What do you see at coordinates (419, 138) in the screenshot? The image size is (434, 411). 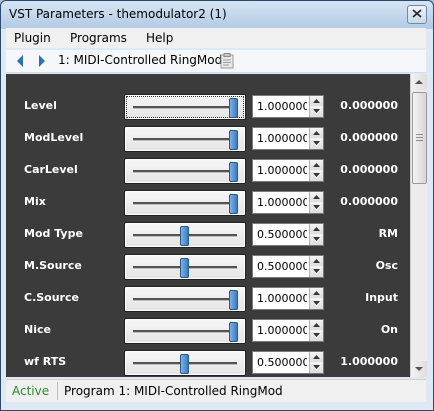 I see `scroll-thumb` at bounding box center [419, 138].